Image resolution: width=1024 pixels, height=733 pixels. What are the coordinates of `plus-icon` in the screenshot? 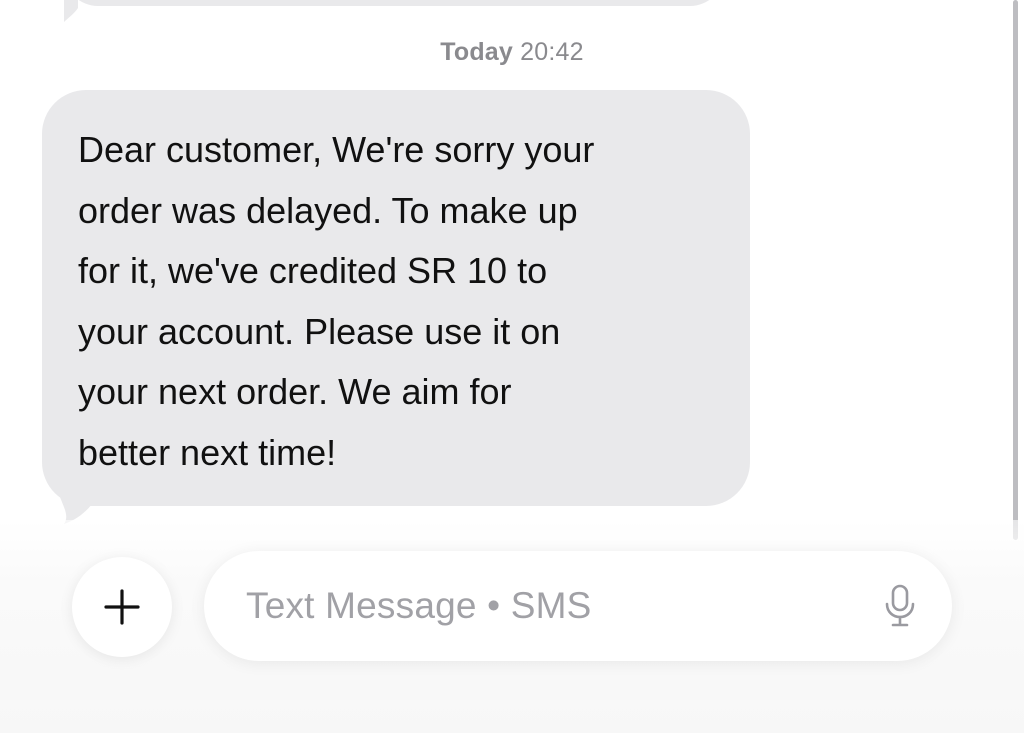 It's located at (122, 607).